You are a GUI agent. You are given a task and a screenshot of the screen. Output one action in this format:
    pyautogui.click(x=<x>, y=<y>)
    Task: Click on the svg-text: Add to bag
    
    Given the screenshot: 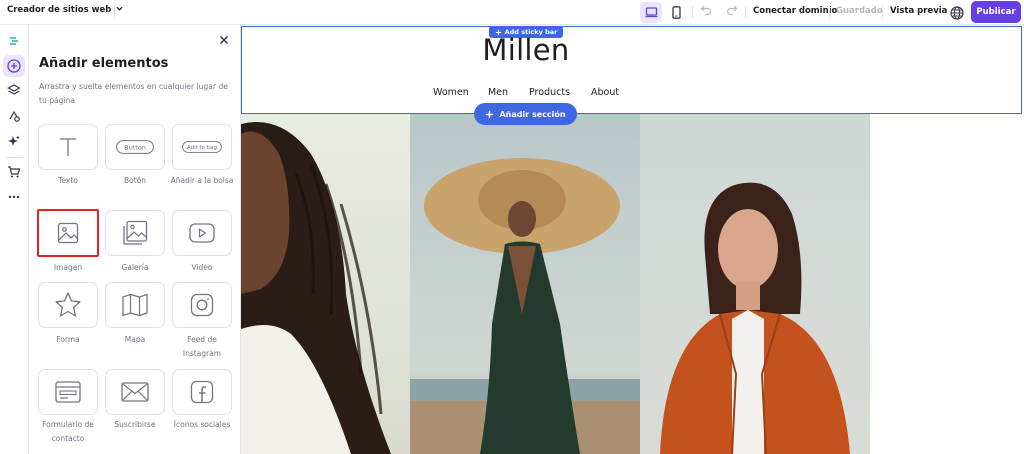 What is the action you would take?
    pyautogui.click(x=202, y=148)
    